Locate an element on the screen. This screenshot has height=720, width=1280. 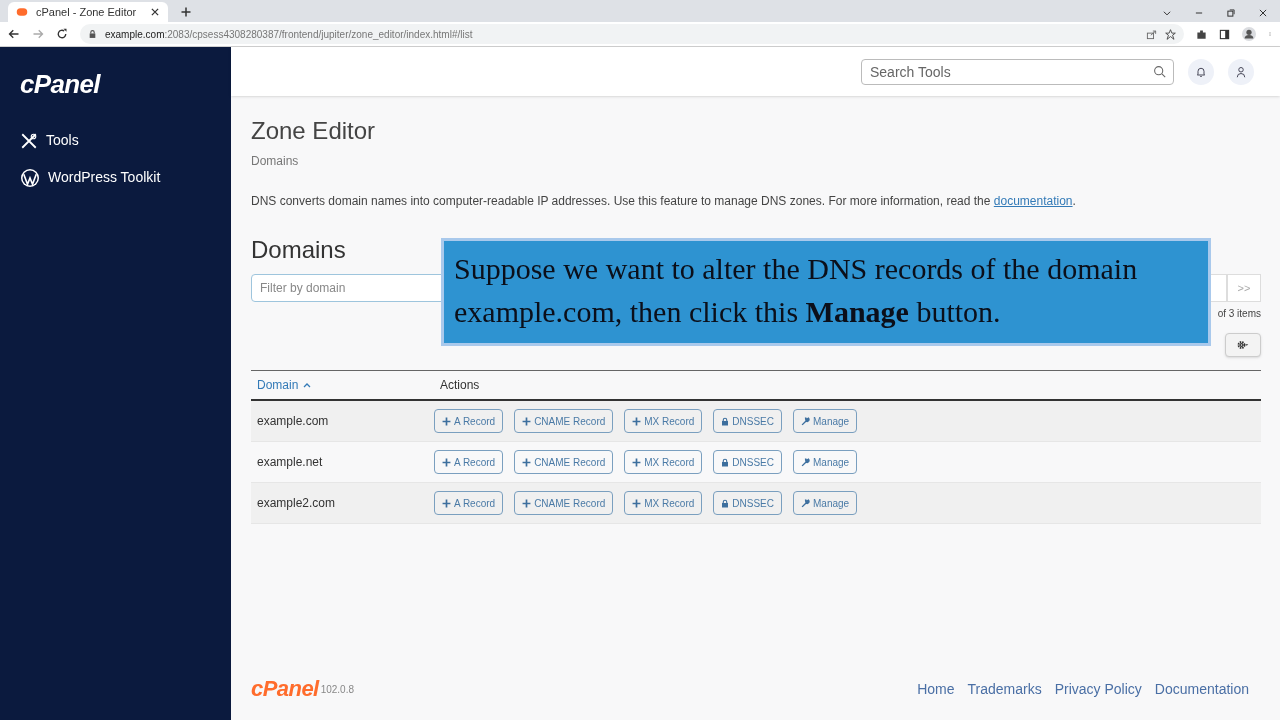
gear-icon is located at coordinates (1243, 345).